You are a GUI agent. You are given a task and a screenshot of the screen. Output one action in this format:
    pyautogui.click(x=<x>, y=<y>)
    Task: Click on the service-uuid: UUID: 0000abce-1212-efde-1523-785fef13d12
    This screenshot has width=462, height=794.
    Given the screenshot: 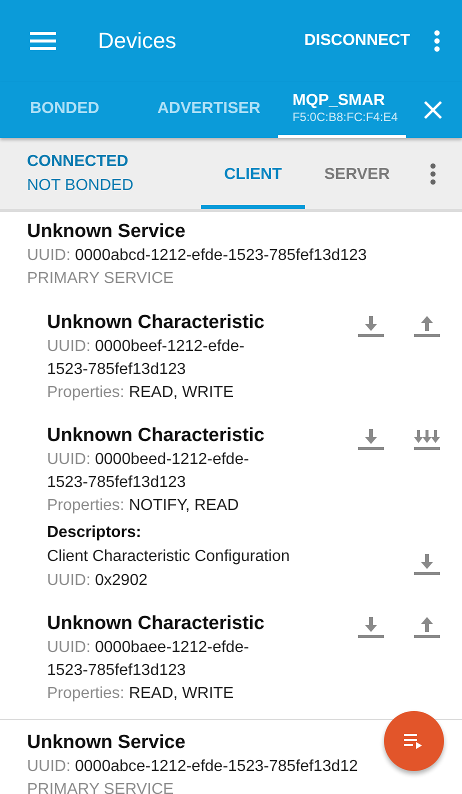 What is the action you would take?
    pyautogui.click(x=192, y=767)
    